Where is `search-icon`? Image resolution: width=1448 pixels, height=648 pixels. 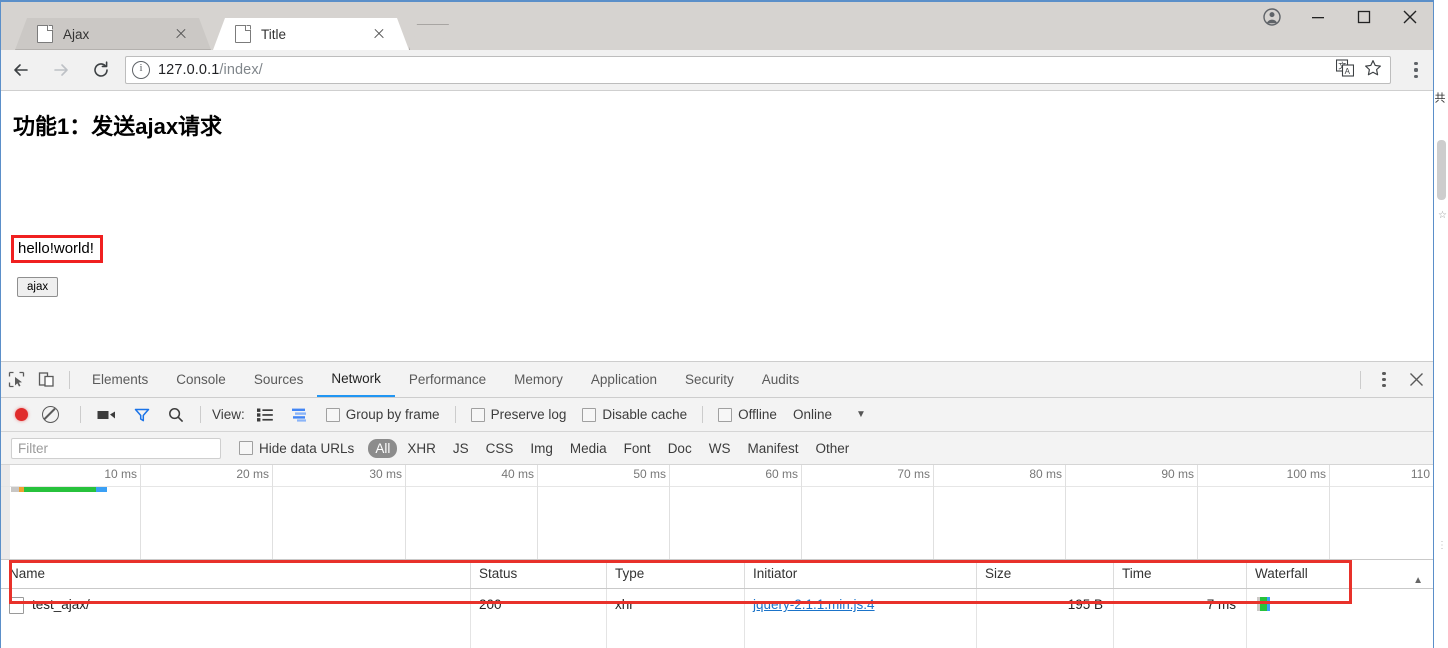
search-icon is located at coordinates (176, 414).